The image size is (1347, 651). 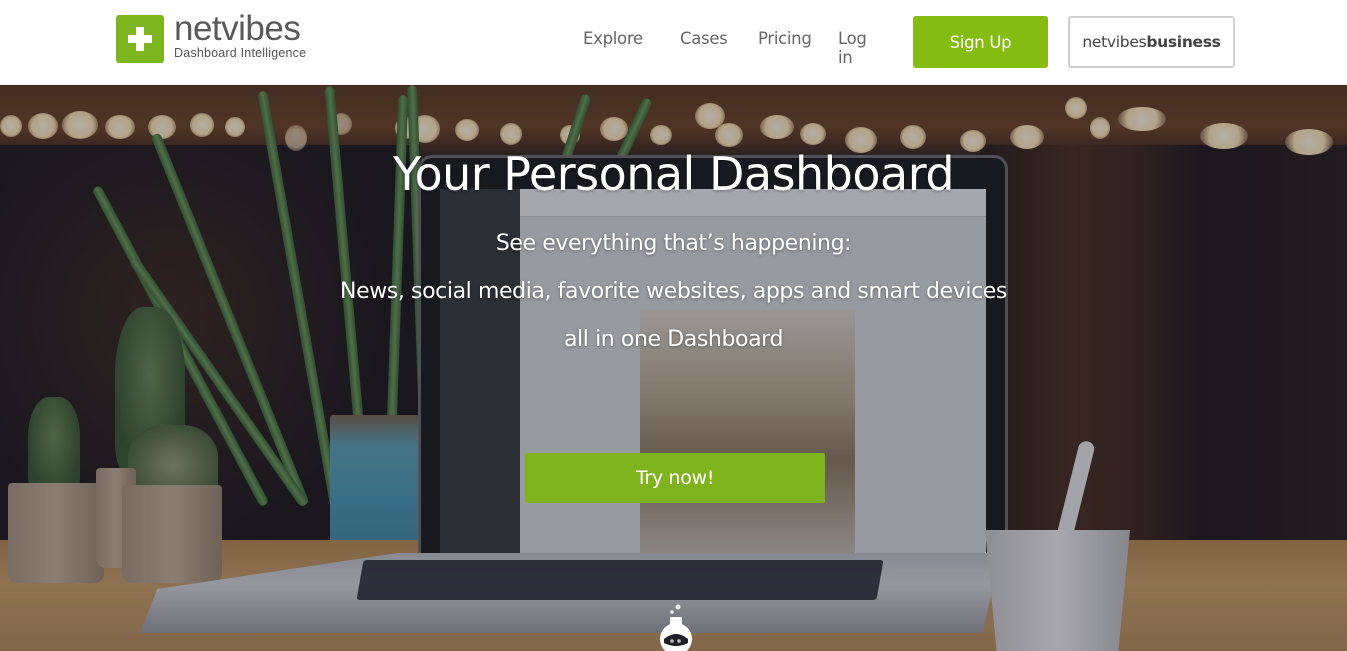 What do you see at coordinates (673, 243) in the screenshot?
I see `hero-subtitle-line-1: See everything that’s happening:` at bounding box center [673, 243].